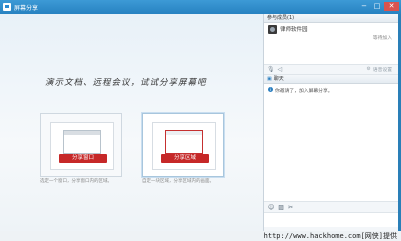 This screenshot has height=241, width=401. Describe the element at coordinates (368, 69) in the screenshot. I see `settings-icon: ⚙` at that location.